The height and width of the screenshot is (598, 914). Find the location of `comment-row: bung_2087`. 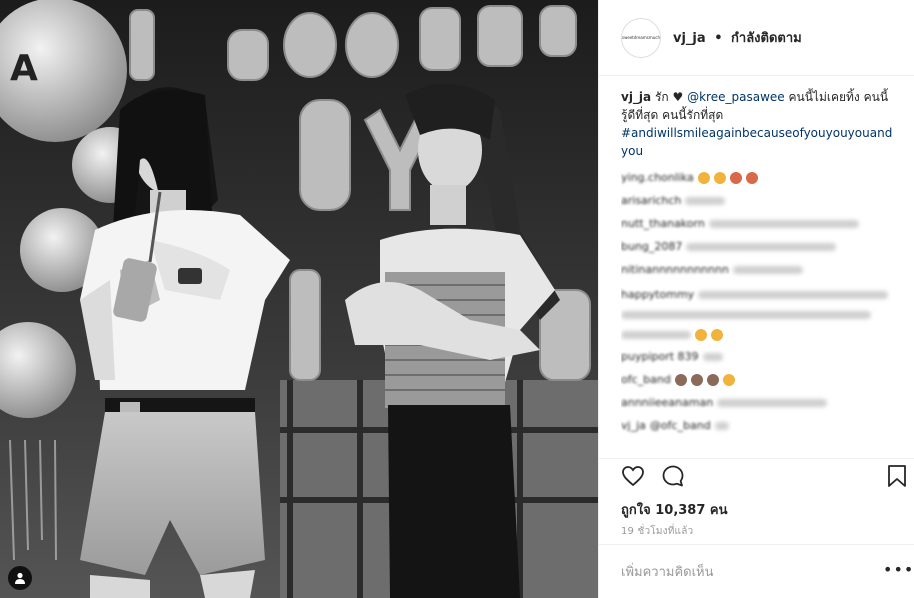

comment-row: bung_2087 is located at coordinates (757, 246).